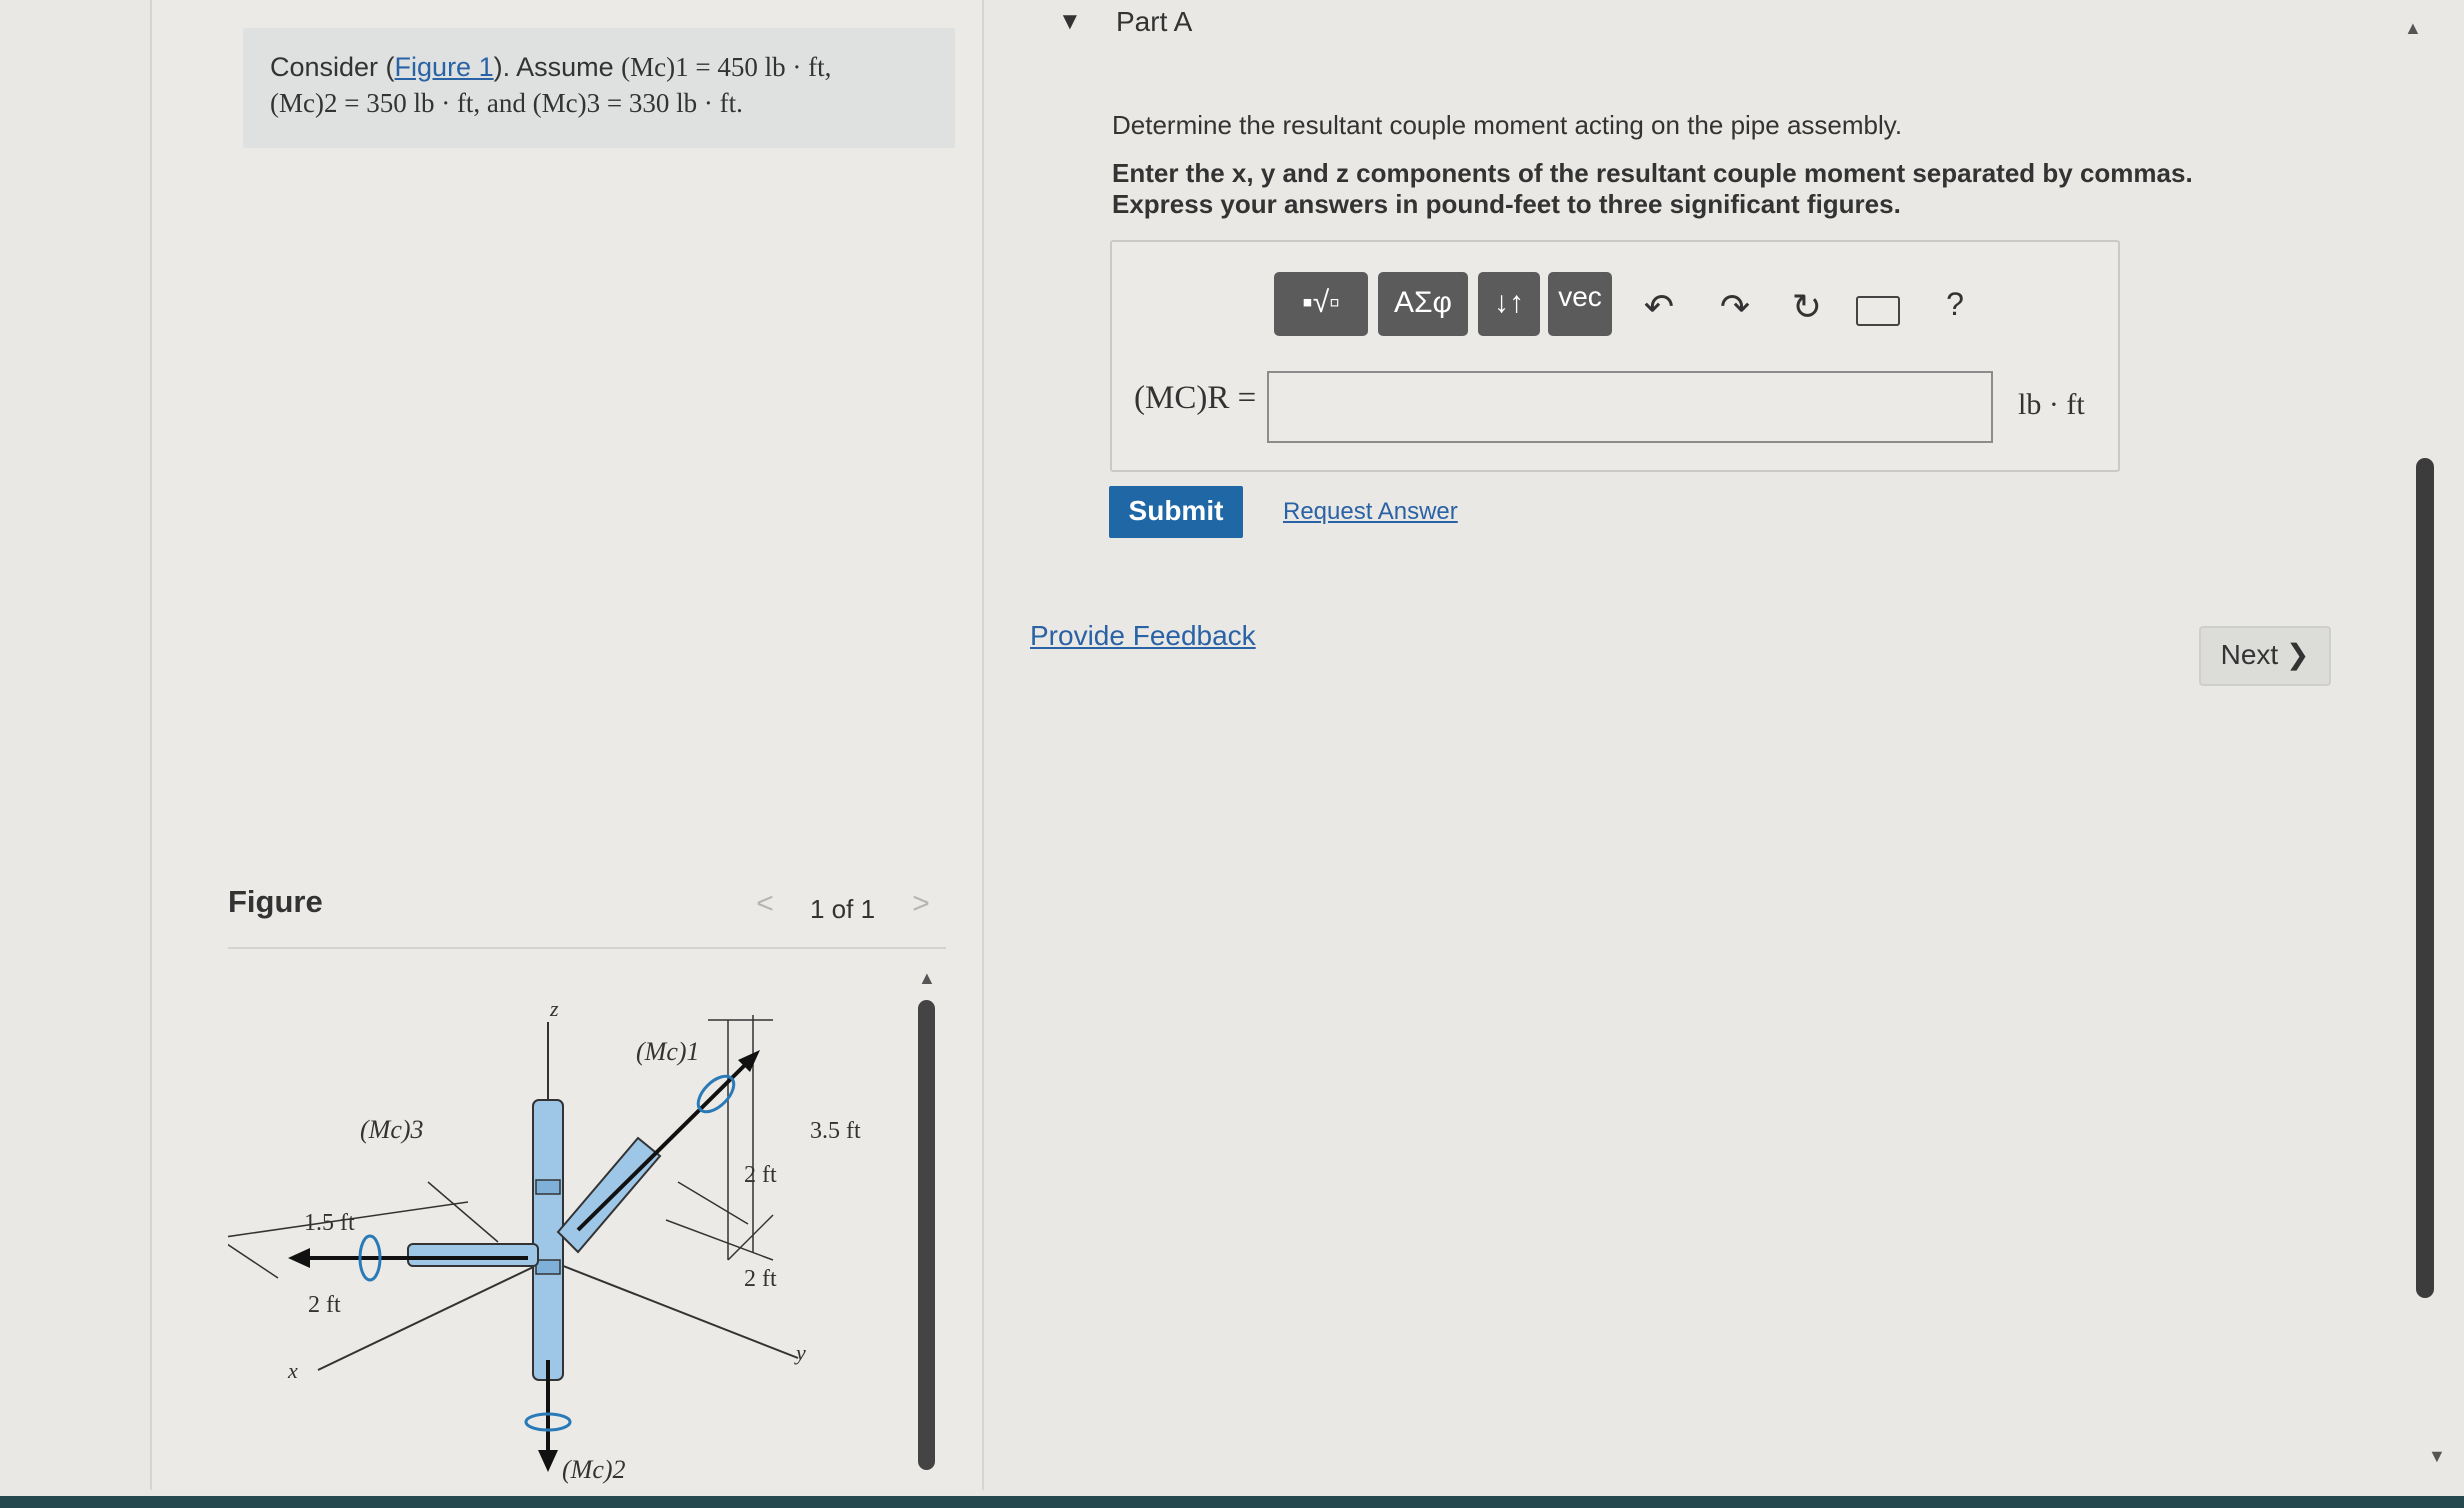 This screenshot has height=1508, width=2464. What do you see at coordinates (2413, 28) in the screenshot?
I see `page-scroll-up-icon: ▲` at bounding box center [2413, 28].